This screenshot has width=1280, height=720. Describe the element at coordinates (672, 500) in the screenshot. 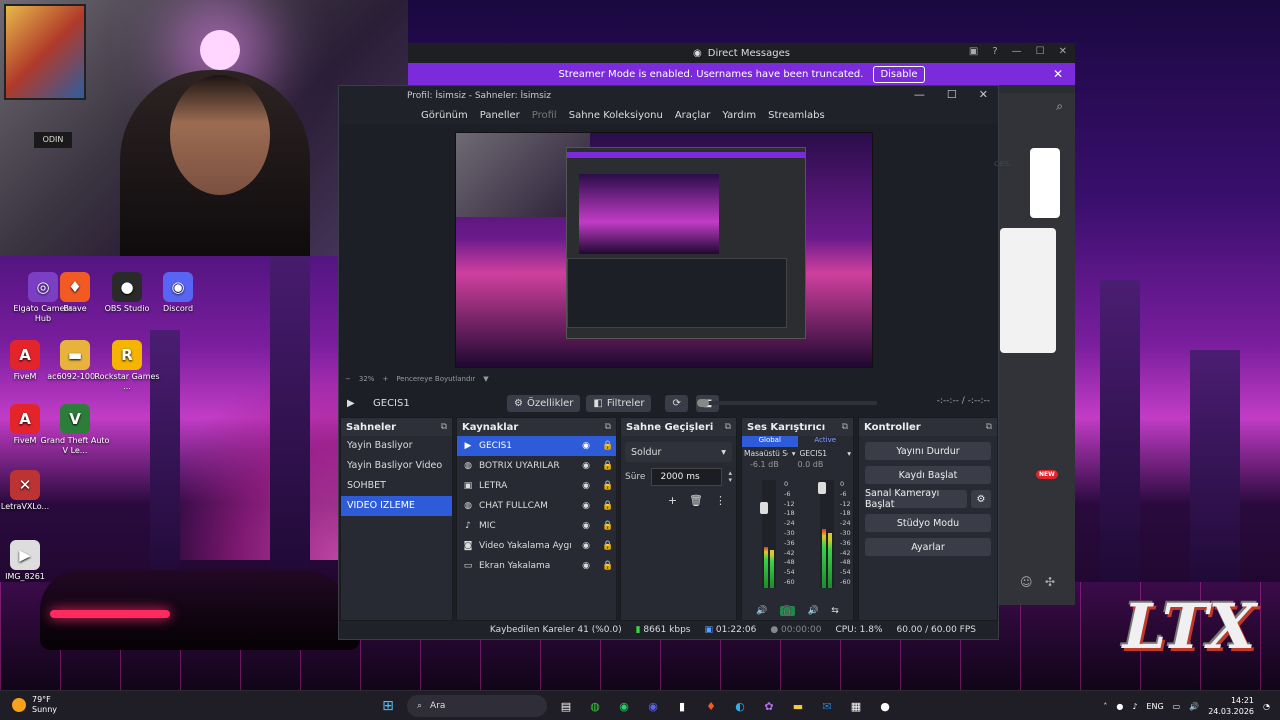

I see `add-icon: +` at that location.